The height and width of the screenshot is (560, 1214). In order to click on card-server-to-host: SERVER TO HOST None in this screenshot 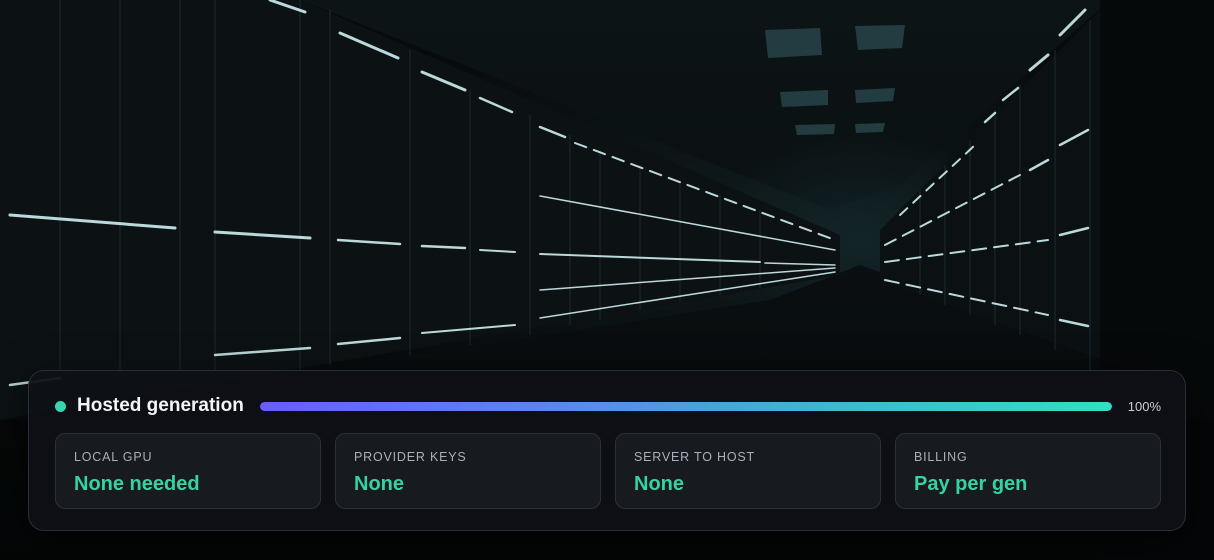, I will do `click(748, 471)`.